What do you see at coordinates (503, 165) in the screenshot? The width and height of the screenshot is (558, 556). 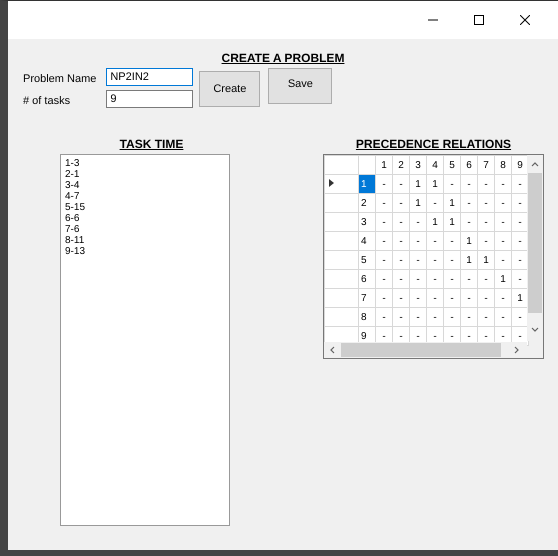 I see `column-header: 8` at bounding box center [503, 165].